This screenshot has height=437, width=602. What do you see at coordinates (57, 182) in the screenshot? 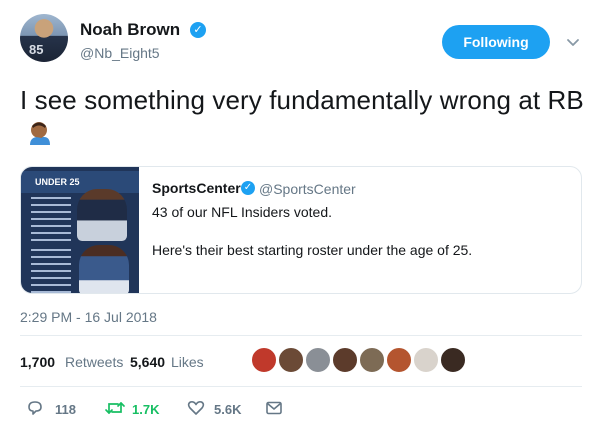
I see `media-title: UNDER 25` at bounding box center [57, 182].